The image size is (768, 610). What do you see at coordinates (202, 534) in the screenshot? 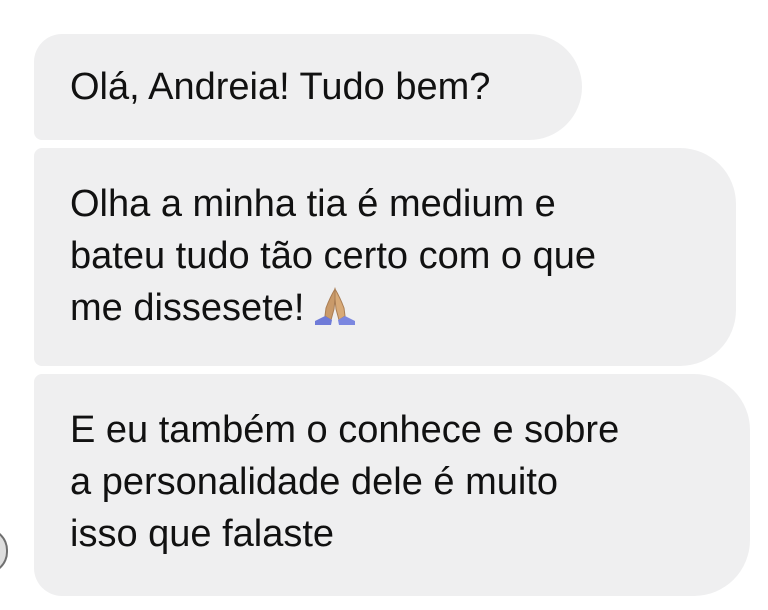
I see `message-text: isso que falaste` at bounding box center [202, 534].